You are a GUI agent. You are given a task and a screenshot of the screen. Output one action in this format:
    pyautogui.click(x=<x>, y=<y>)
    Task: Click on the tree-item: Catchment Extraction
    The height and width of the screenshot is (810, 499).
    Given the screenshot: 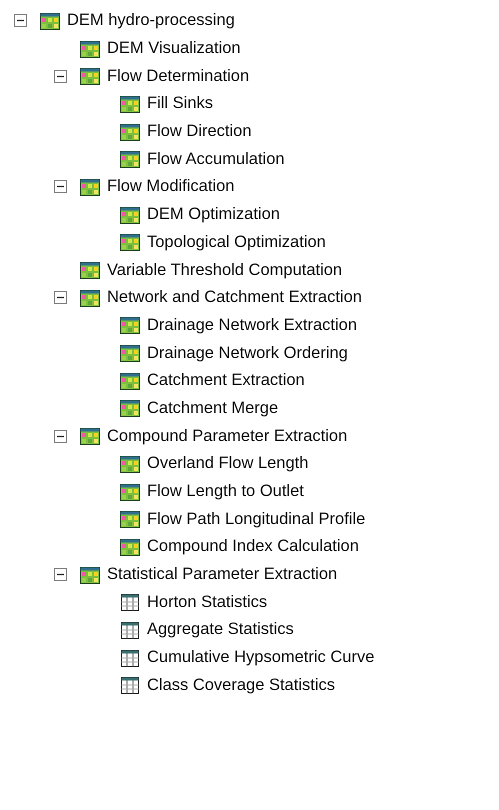 What is the action you would take?
    pyautogui.click(x=226, y=380)
    